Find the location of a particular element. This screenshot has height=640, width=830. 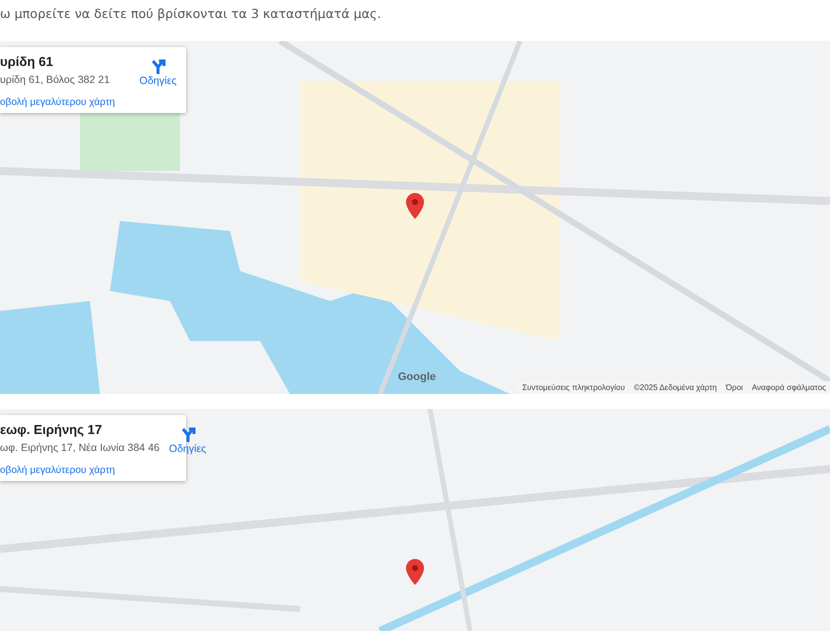

place-address: υρίδη 61, Βόλος 382 21 is located at coordinates (55, 80).